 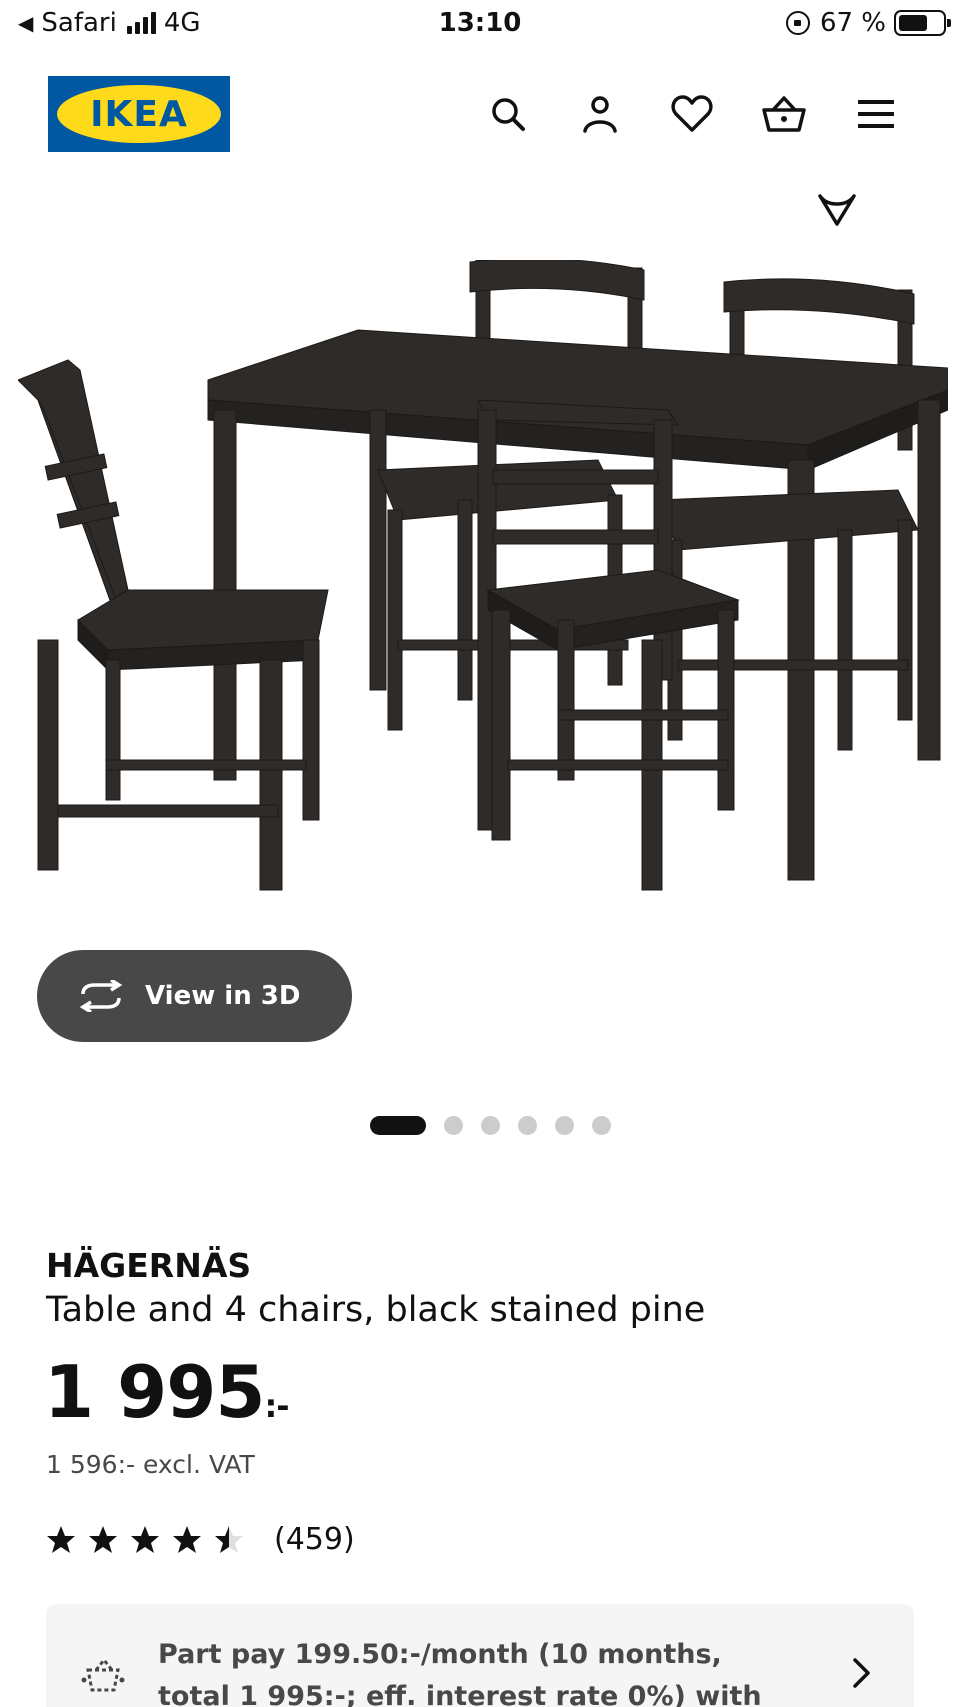 I want to click on heart-icon, so click(x=692, y=114).